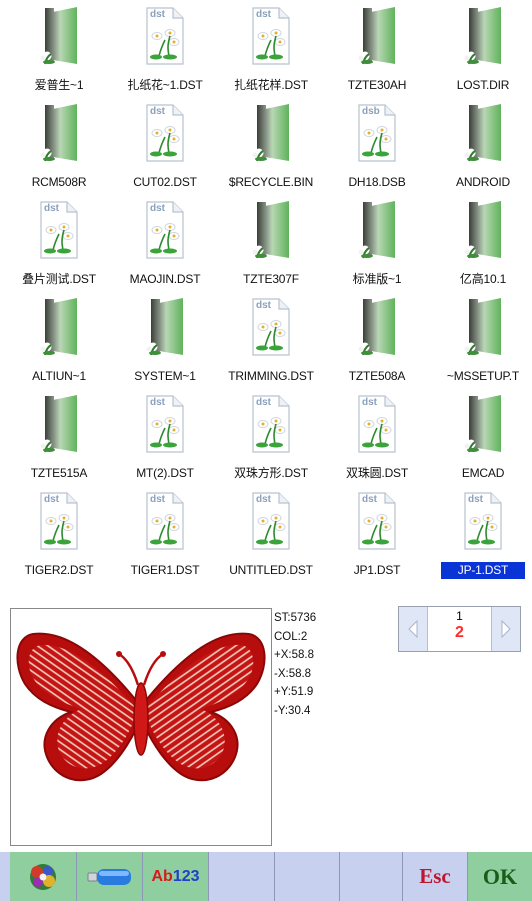 The height and width of the screenshot is (901, 532). Describe the element at coordinates (271, 339) in the screenshot. I see `file-item: dst TRIMMING.DST` at that location.